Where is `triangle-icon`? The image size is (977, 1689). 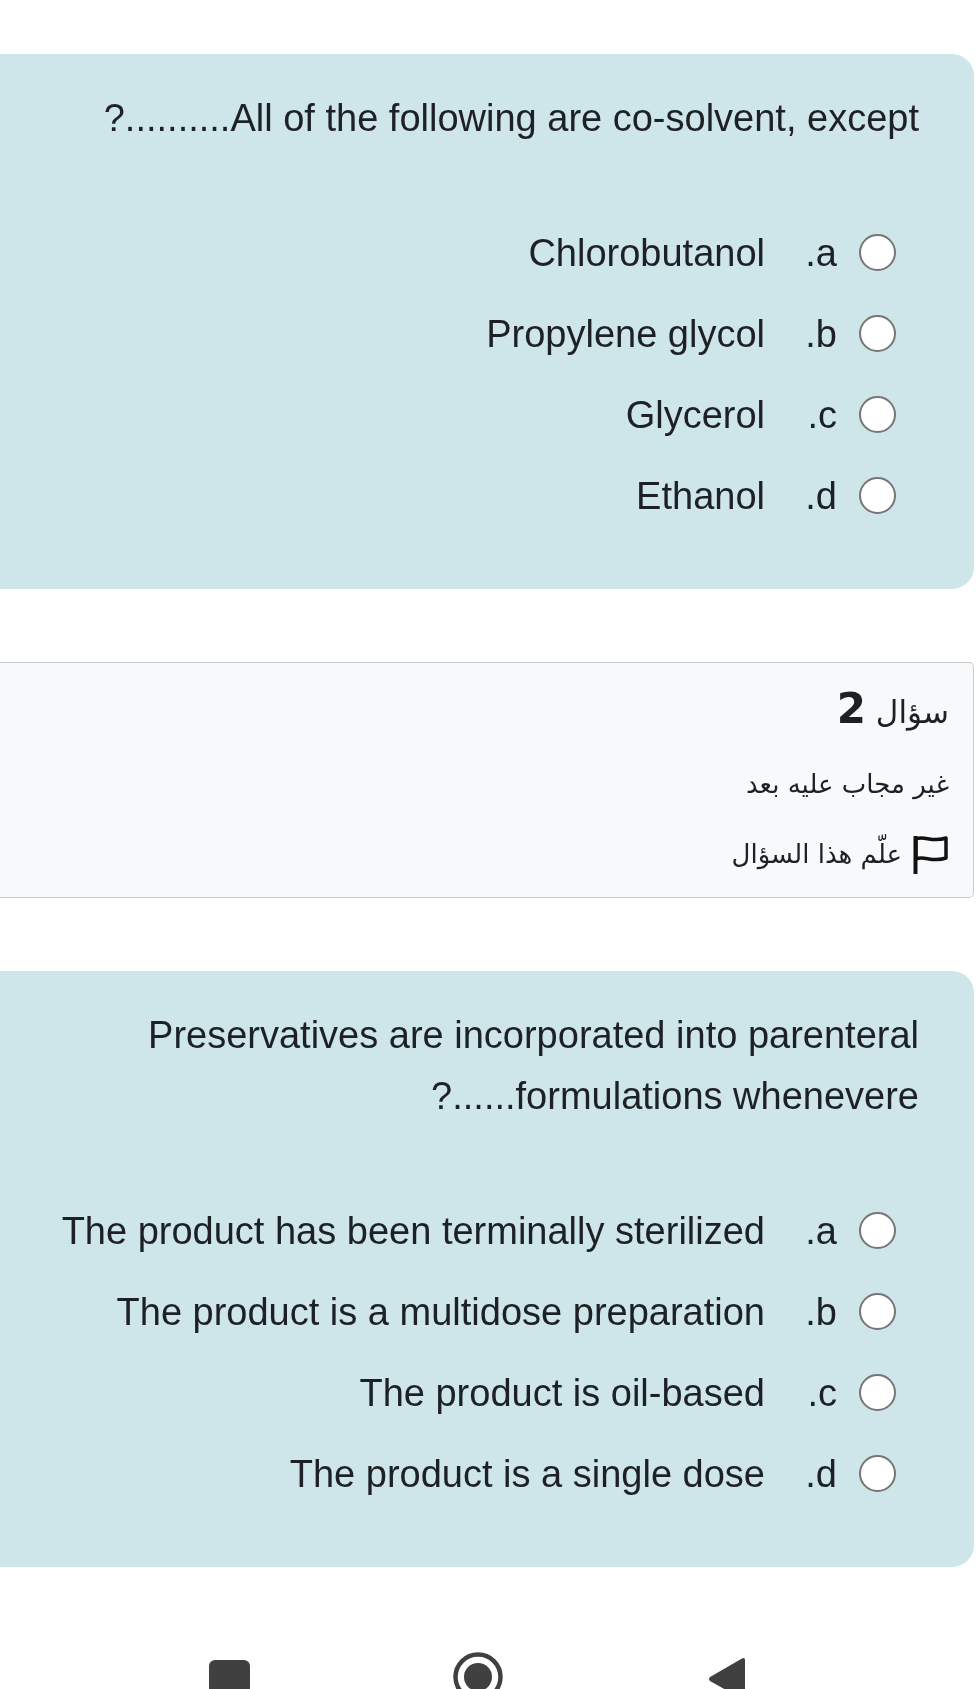 triangle-icon is located at coordinates (726, 1673).